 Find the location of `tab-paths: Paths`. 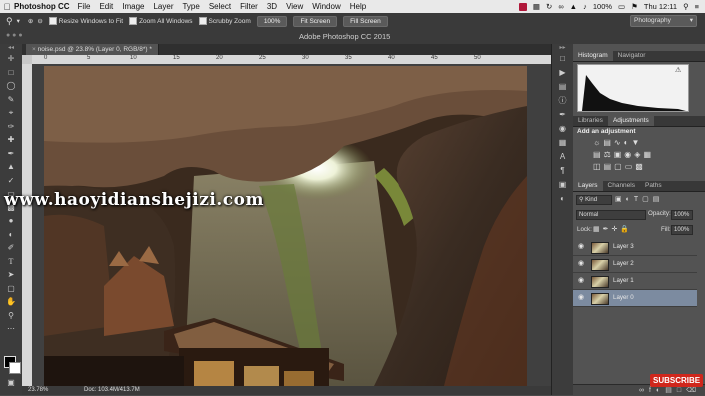

tab-paths: Paths is located at coordinates (653, 186).